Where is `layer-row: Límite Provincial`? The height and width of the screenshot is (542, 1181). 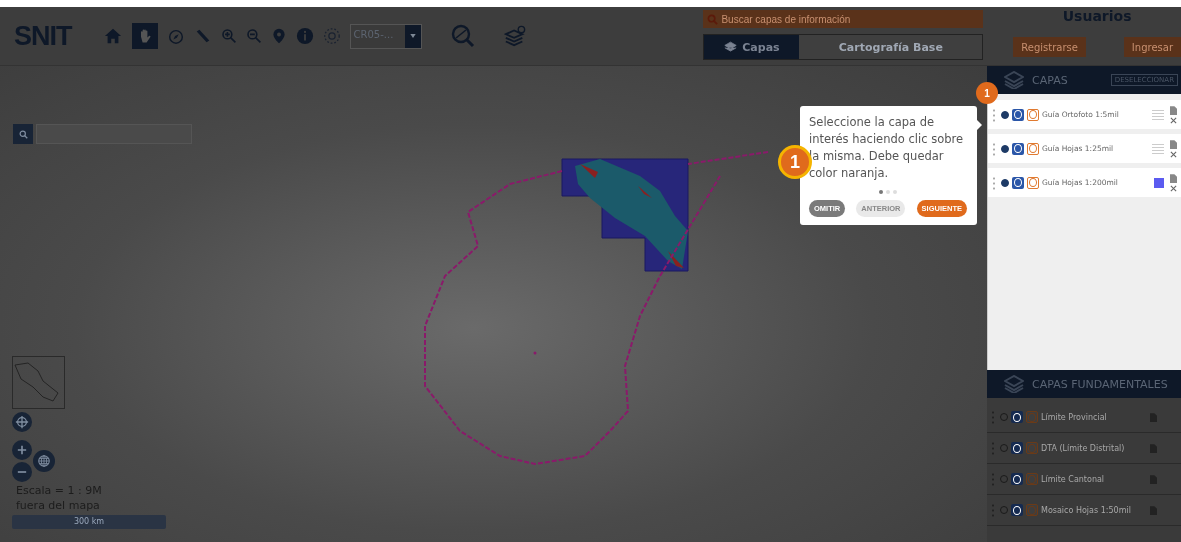
layer-row: Límite Provincial is located at coordinates (1084, 417).